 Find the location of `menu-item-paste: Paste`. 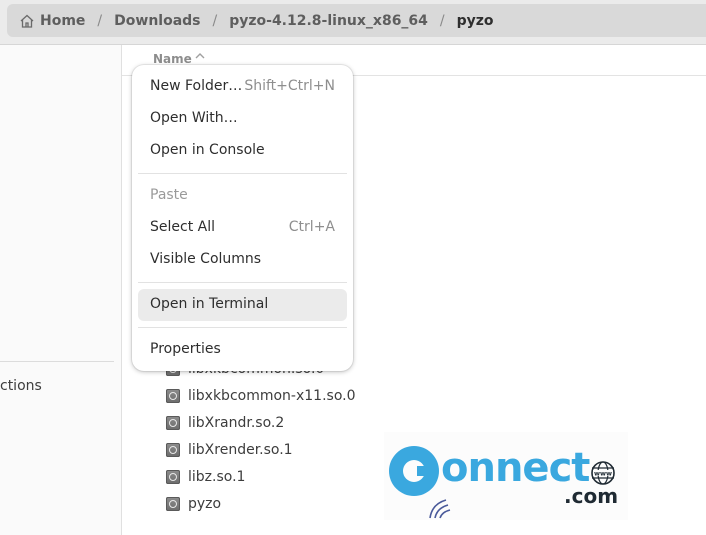

menu-item-paste: Paste is located at coordinates (242, 196).